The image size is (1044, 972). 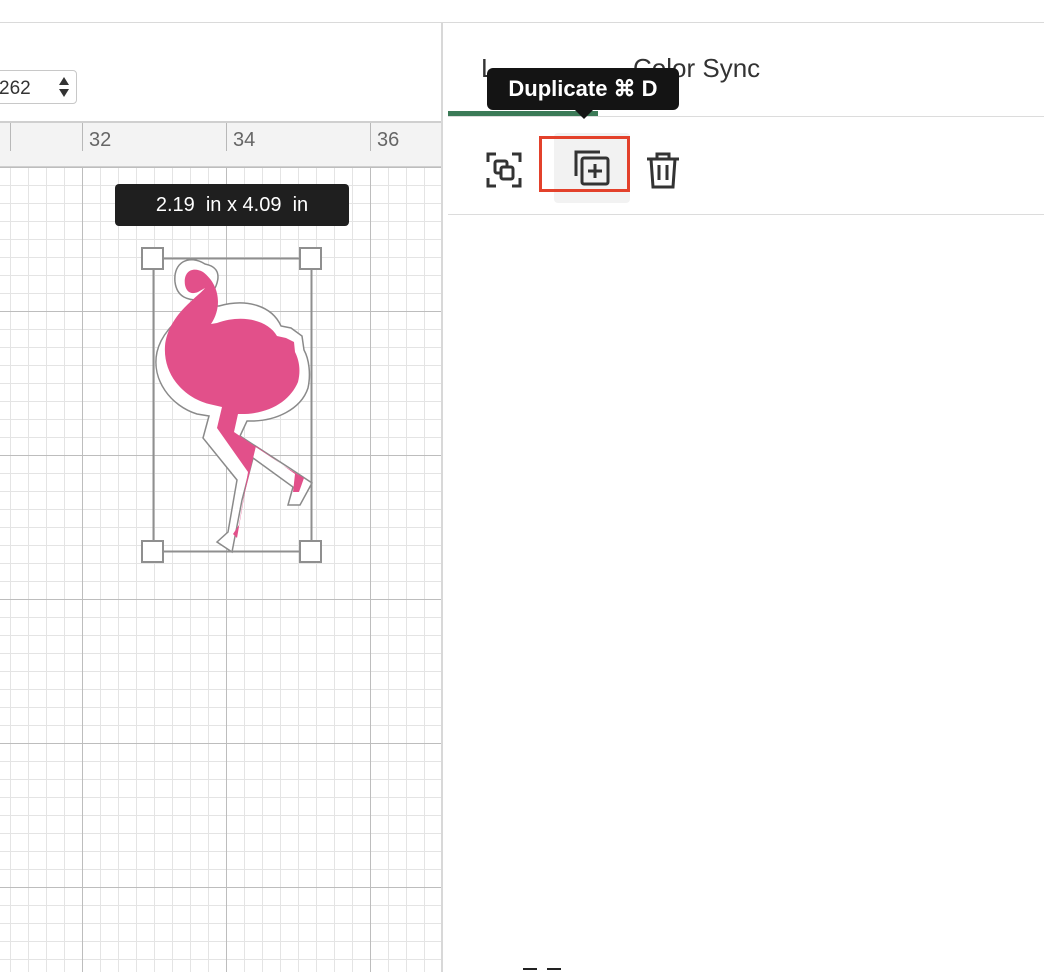 What do you see at coordinates (220, 144) in the screenshot?
I see `horizontal-ruler: 32 34 36` at bounding box center [220, 144].